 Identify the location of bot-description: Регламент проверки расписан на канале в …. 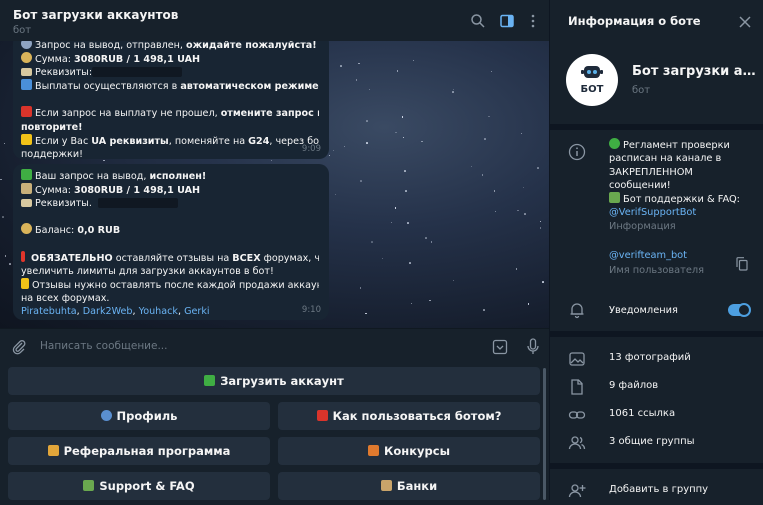
(684, 185).